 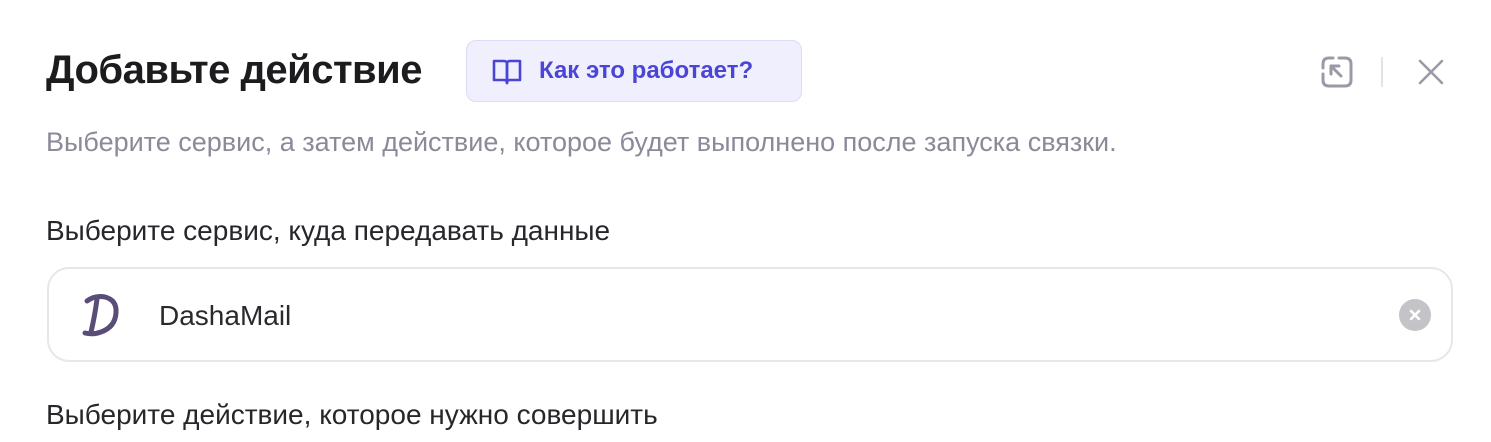 I want to click on controls-divider, so click(x=1382, y=72).